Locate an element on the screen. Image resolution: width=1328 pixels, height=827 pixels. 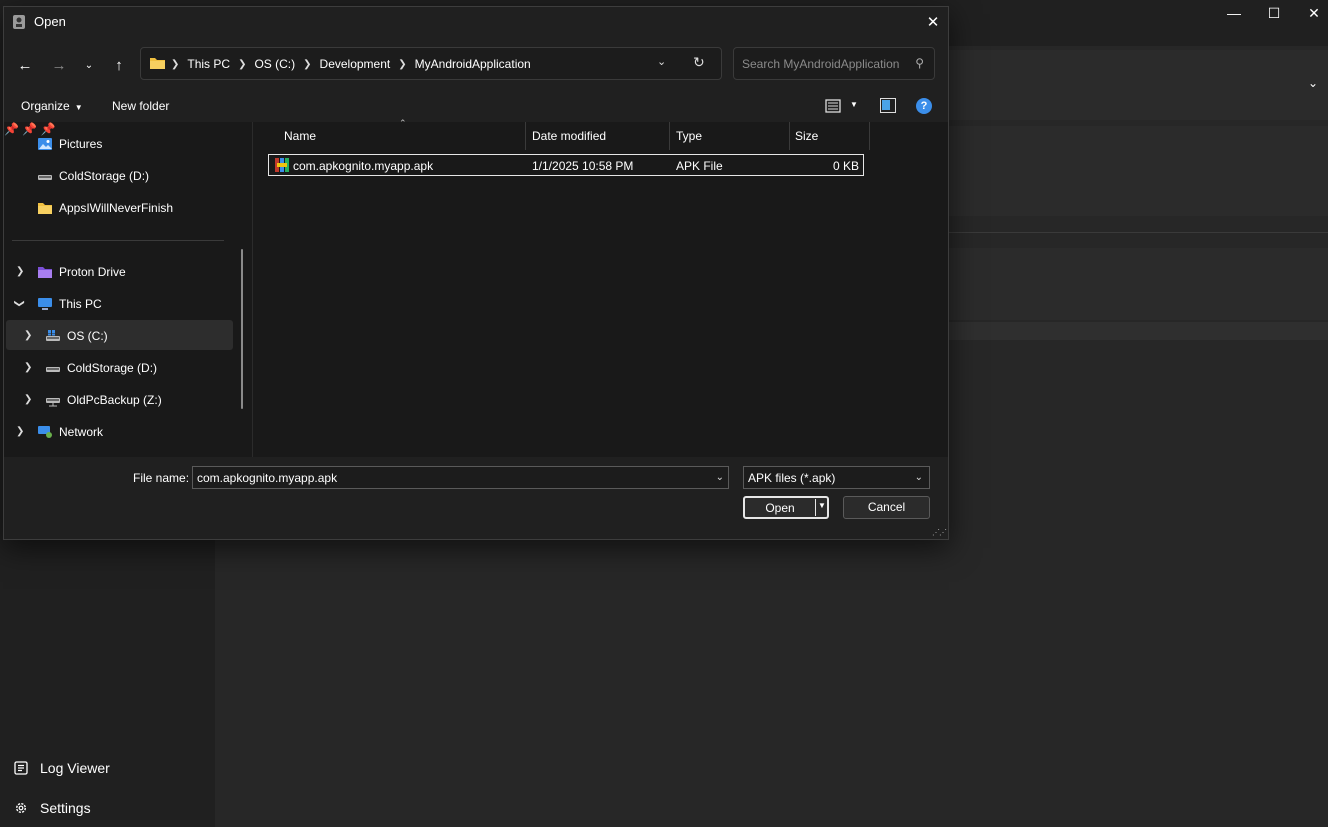
command-bar: Organize ▼ New folder ▼ ? is located at coordinates (476, 107).